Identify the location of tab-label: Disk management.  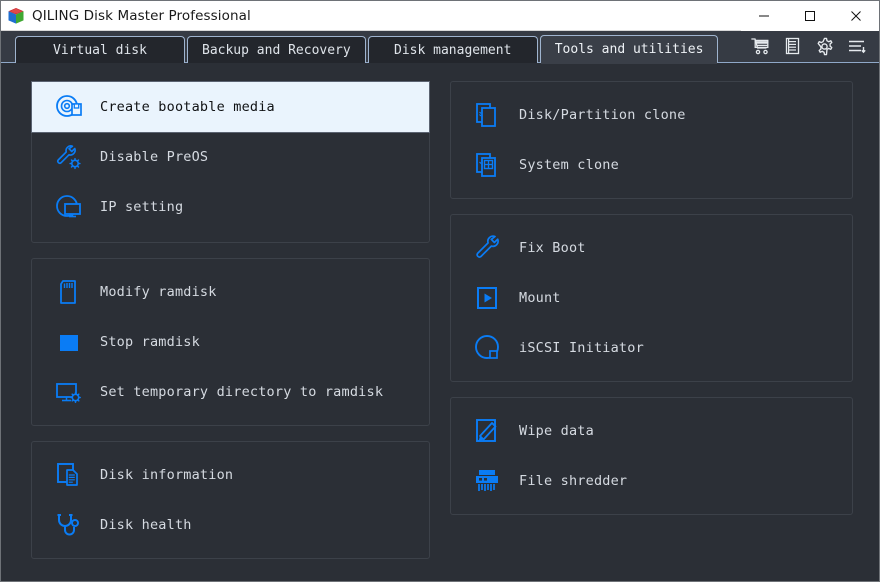
(453, 50).